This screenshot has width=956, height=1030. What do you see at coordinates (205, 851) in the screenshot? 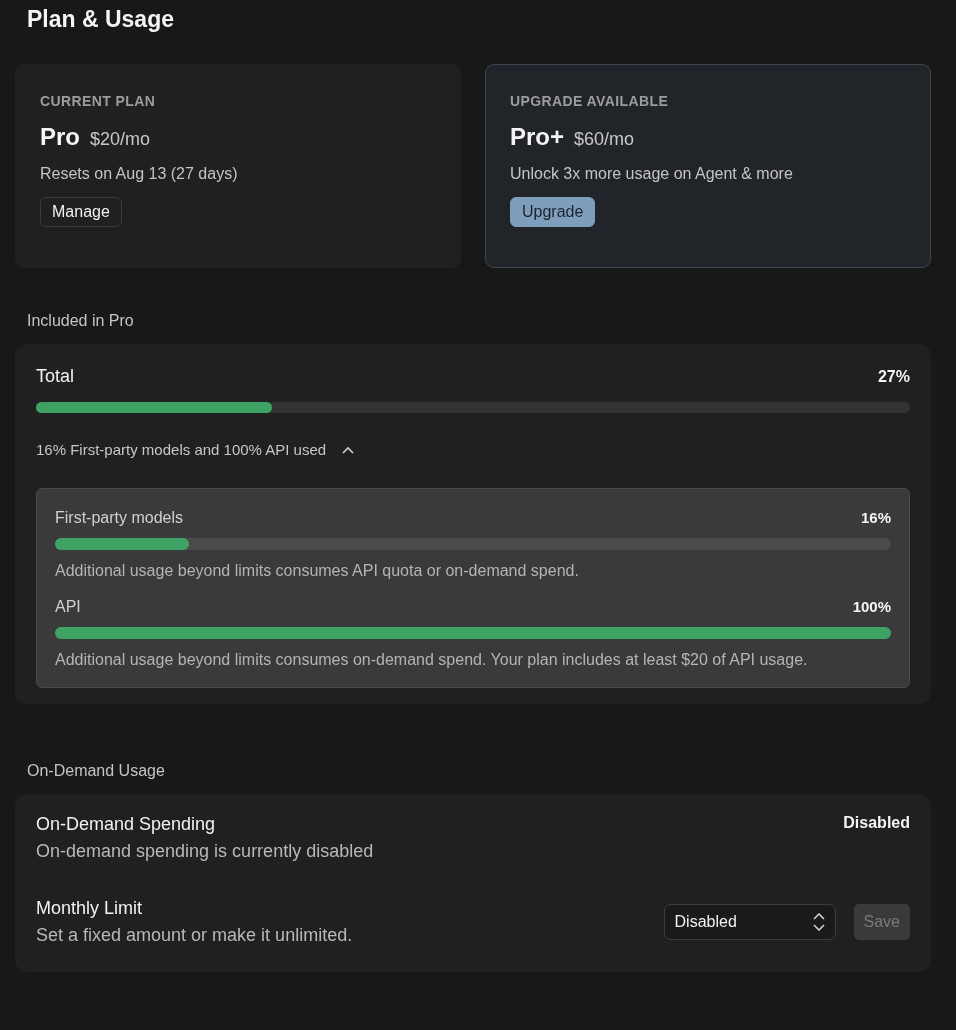
I see `setting-description: On-demand spending is currently disabled` at bounding box center [205, 851].